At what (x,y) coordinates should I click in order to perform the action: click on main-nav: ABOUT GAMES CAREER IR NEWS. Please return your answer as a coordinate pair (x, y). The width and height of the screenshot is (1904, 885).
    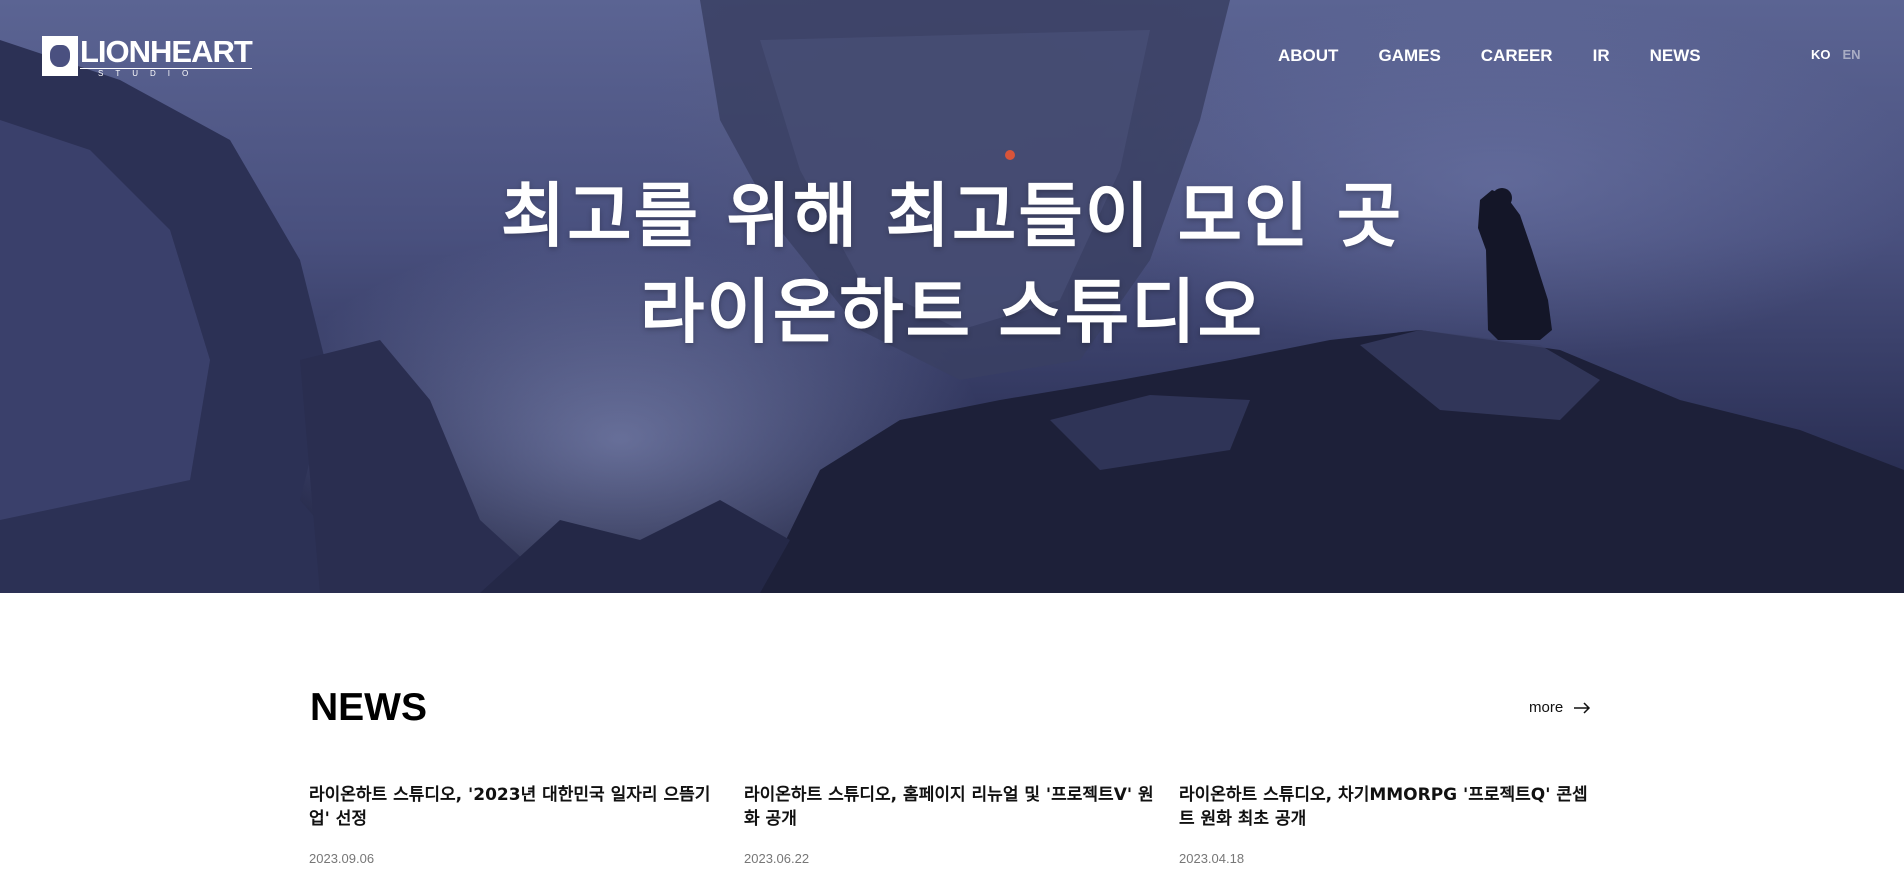
    Looking at the image, I should click on (1509, 56).